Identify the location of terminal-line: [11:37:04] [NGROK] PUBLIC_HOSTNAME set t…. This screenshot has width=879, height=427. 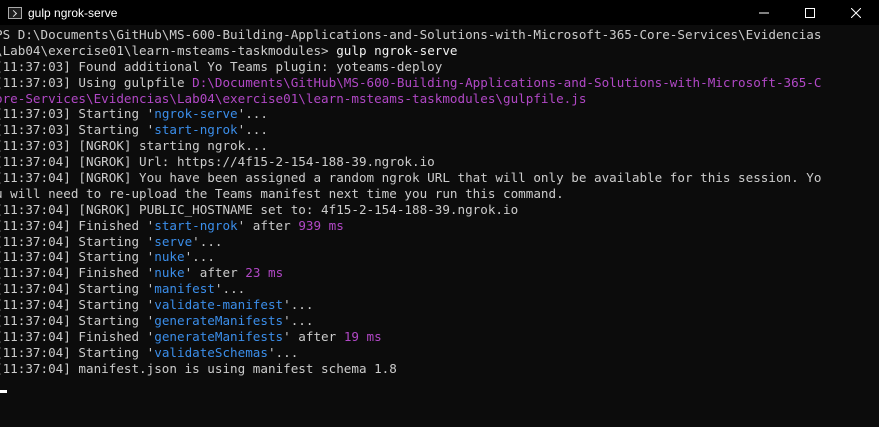
(439, 210).